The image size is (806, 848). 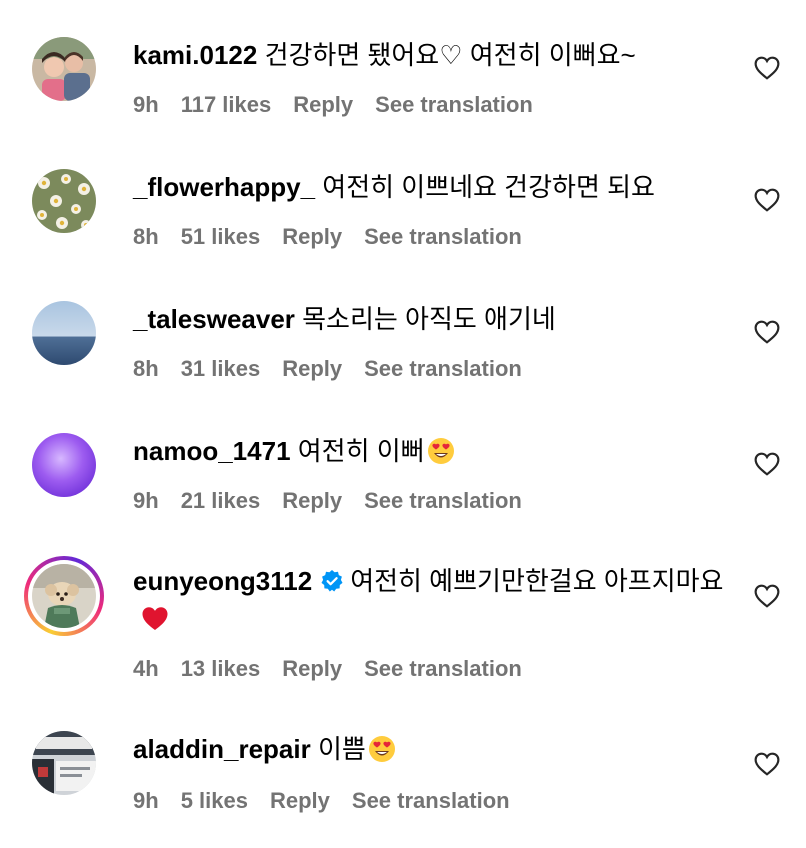 I want to click on comment-meta: 9h 5 likes Reply See translation, so click(x=332, y=801).